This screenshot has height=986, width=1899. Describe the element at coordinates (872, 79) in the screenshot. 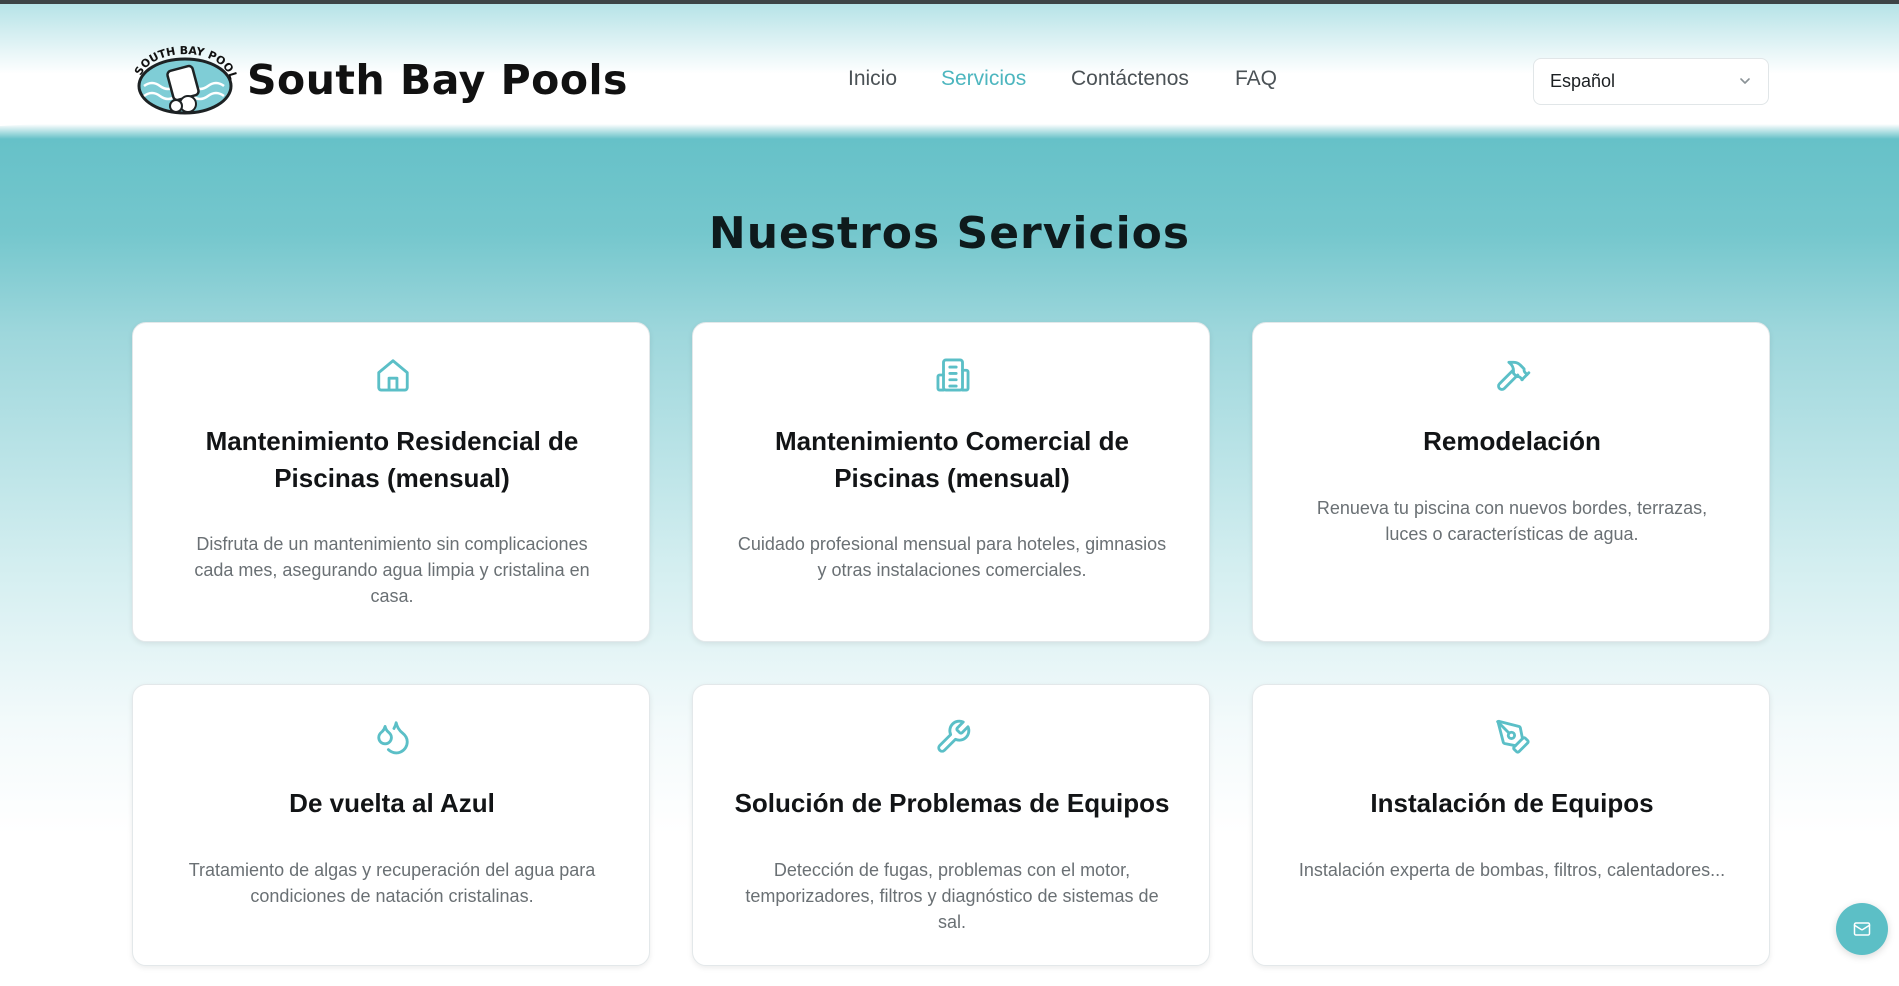

I see `nav-inicio: Inicio` at that location.